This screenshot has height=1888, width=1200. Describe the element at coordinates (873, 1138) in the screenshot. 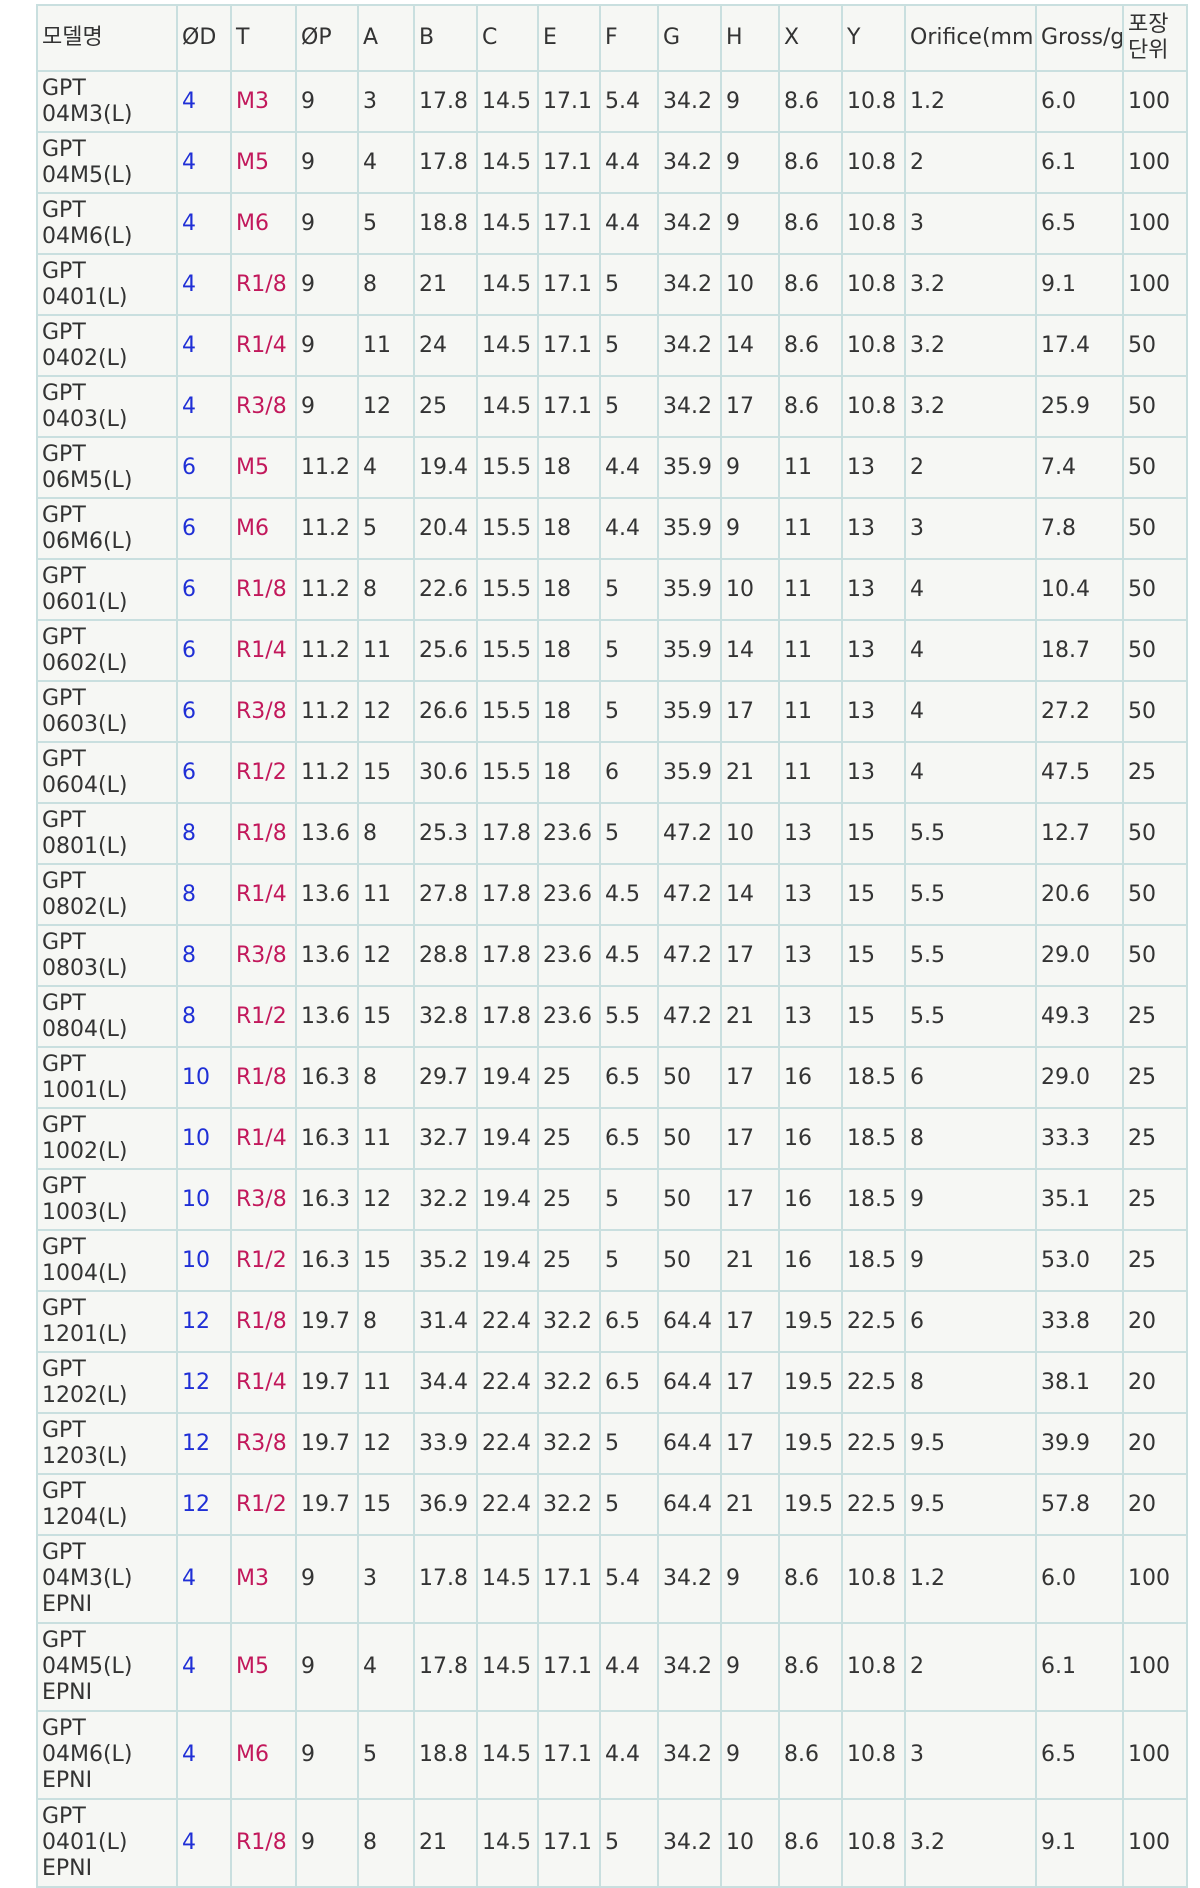

I see `cell-y: 18.5` at that location.